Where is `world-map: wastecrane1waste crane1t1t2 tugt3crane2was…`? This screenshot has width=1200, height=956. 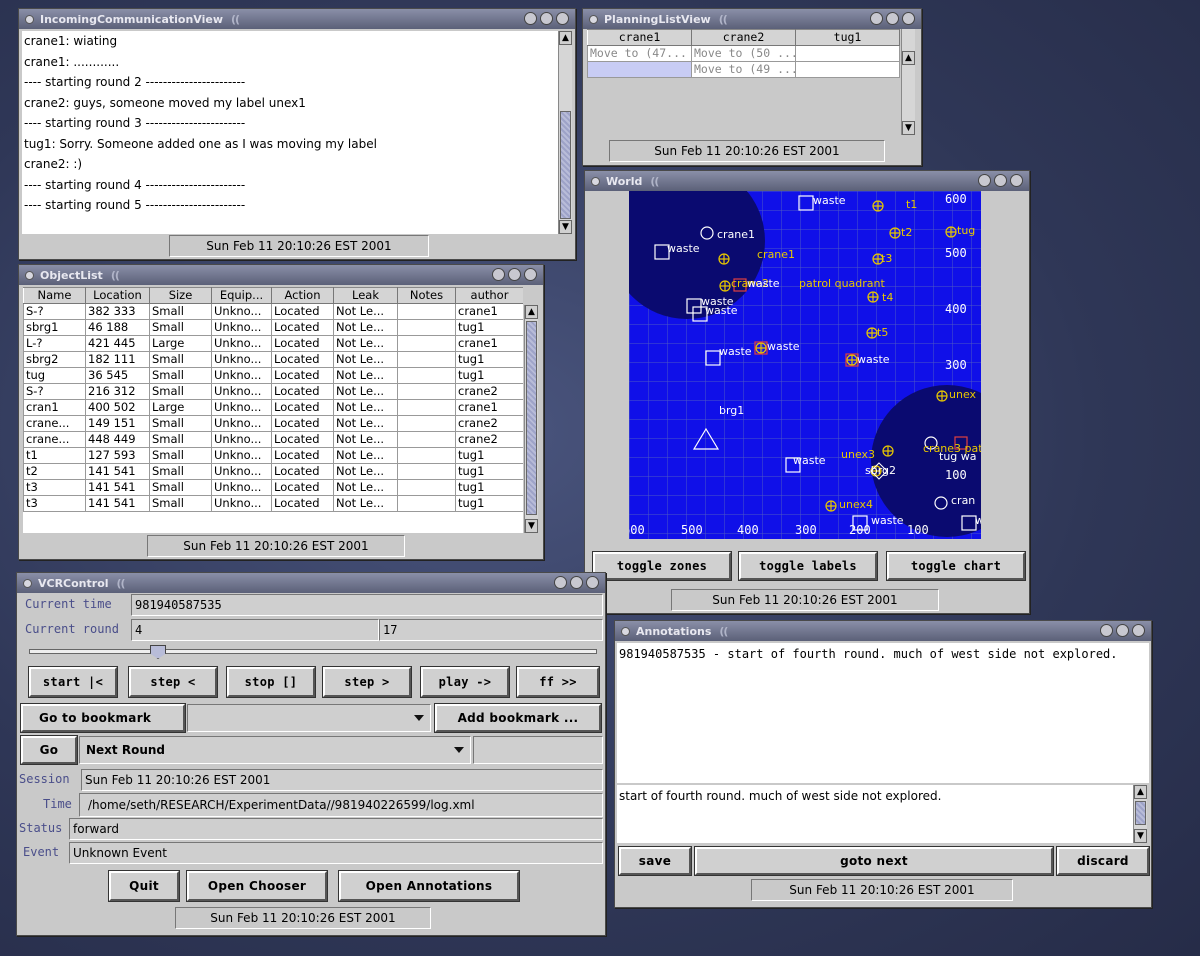 world-map: wastecrane1waste crane1t1t2 tugt3crane2was… is located at coordinates (805, 365).